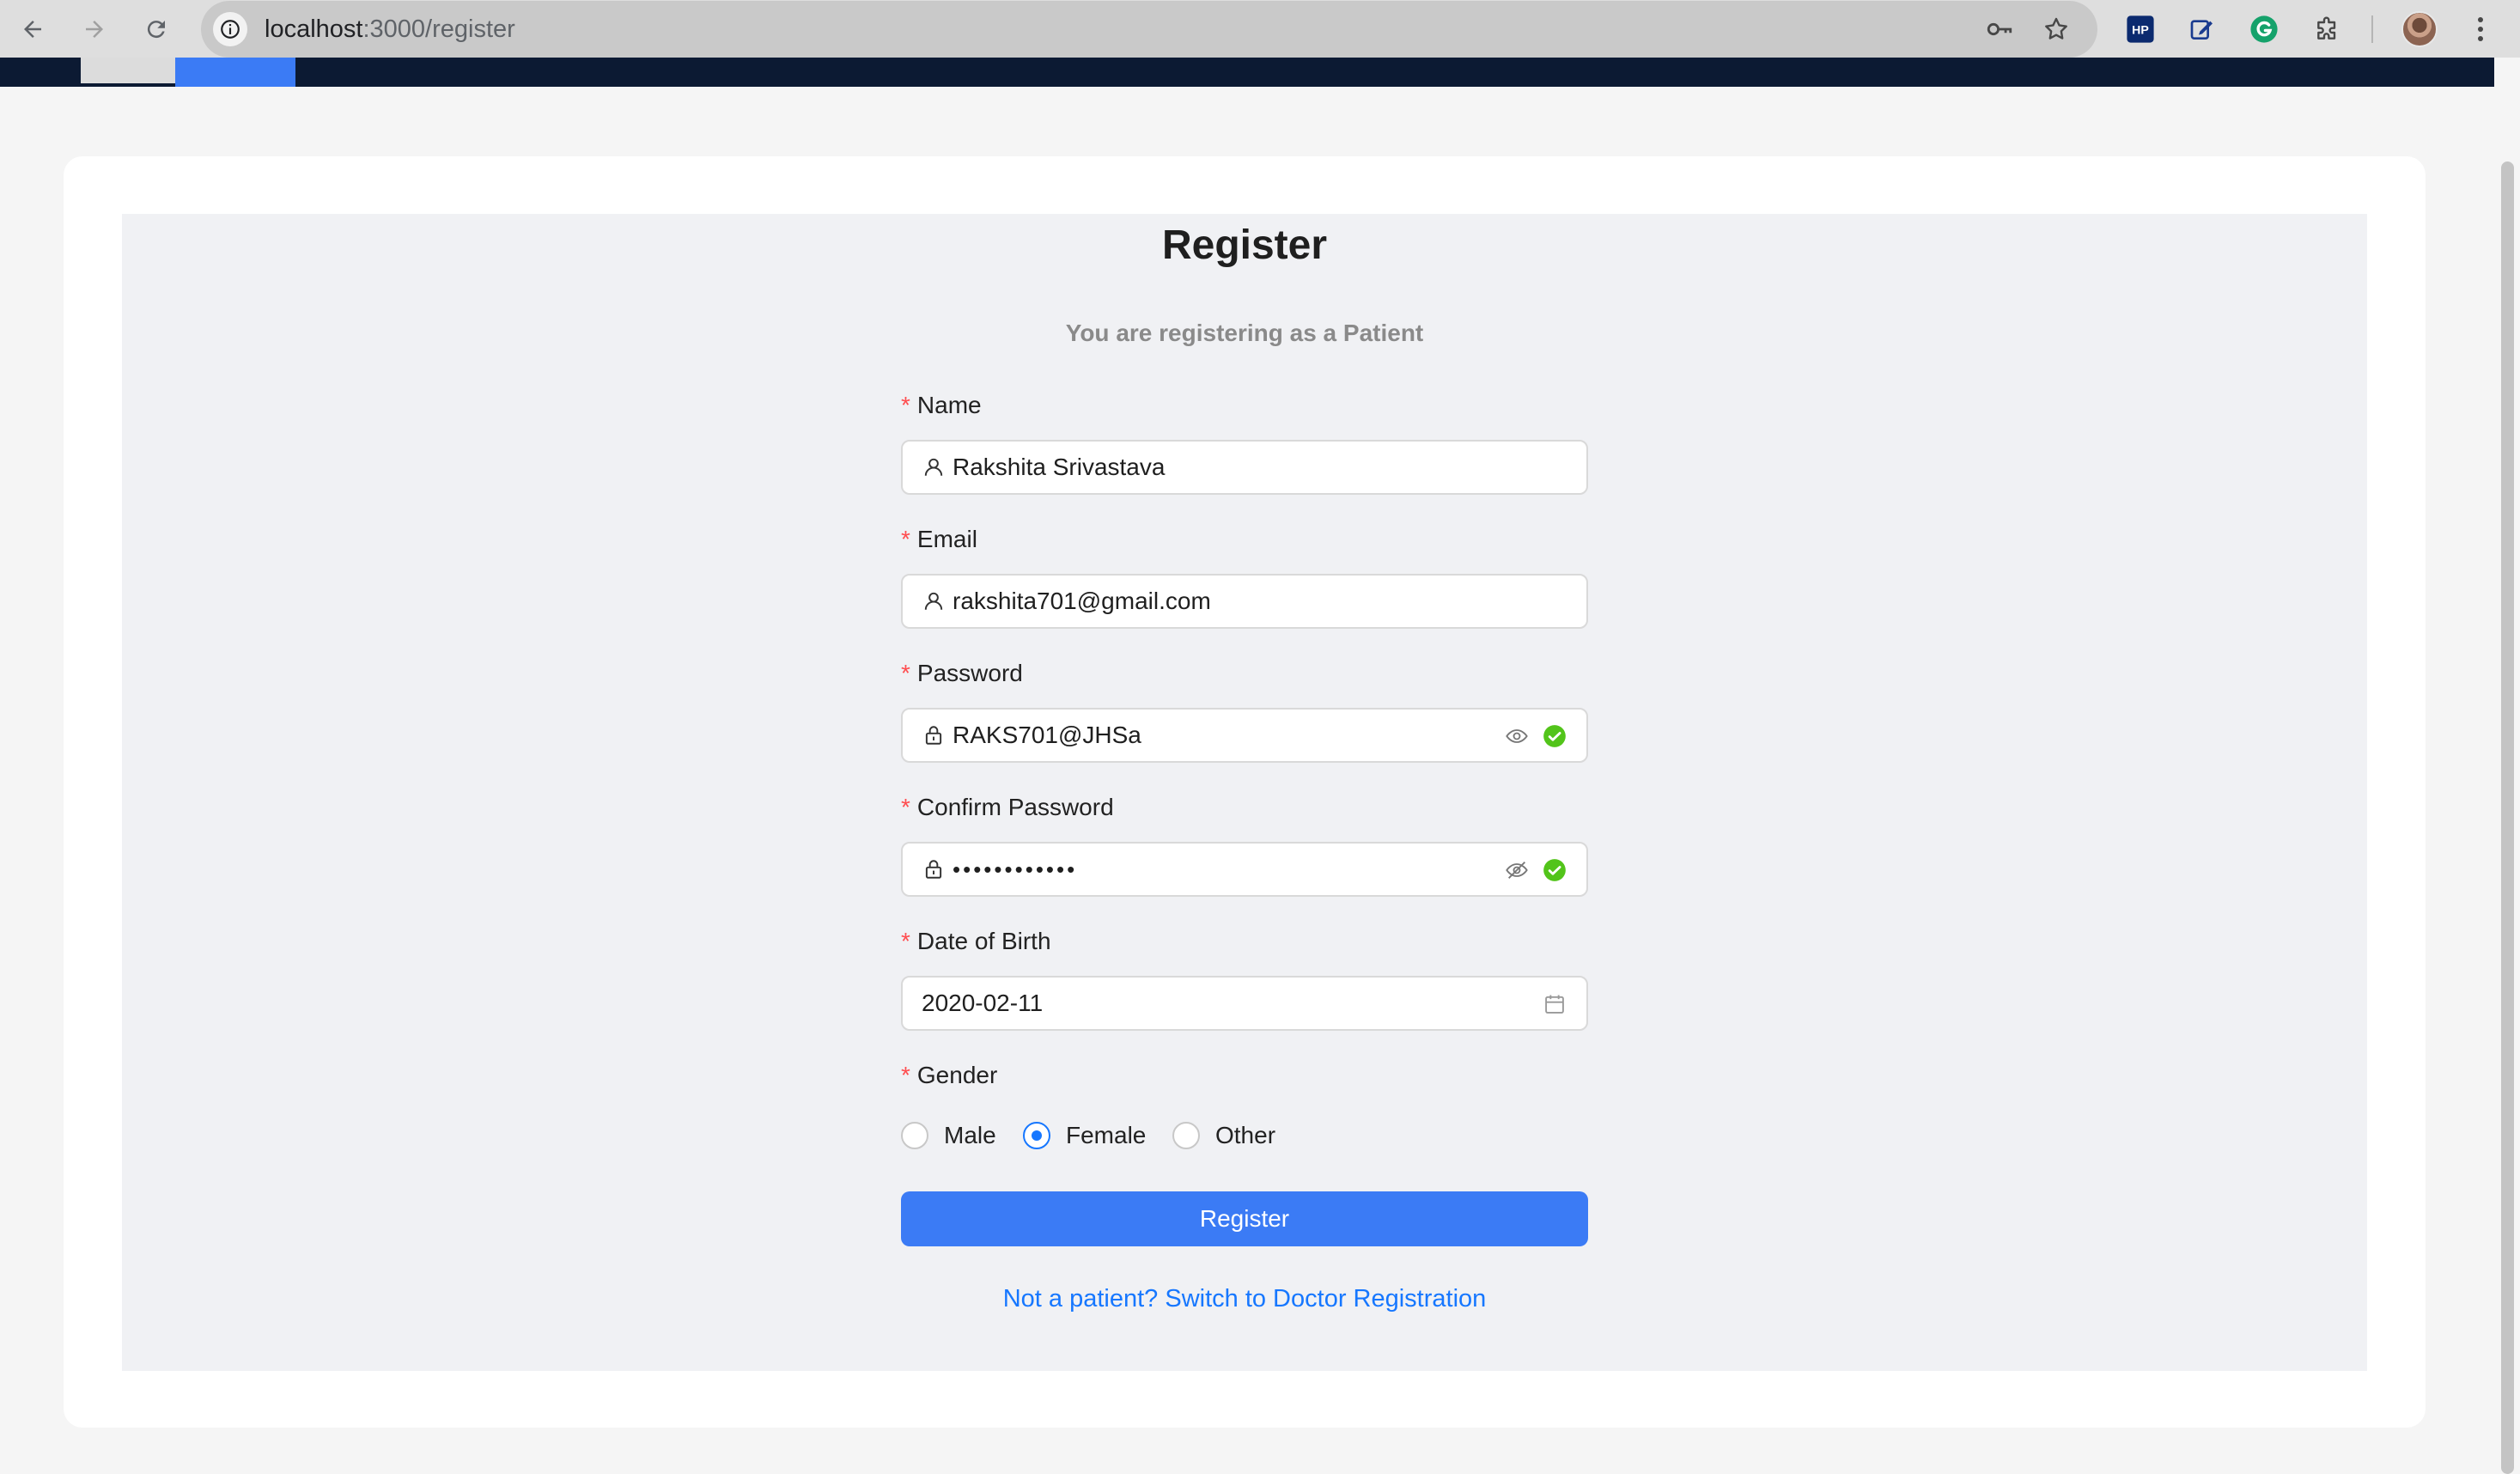 The height and width of the screenshot is (1474, 2520). I want to click on register-button: Register, so click(1244, 1218).